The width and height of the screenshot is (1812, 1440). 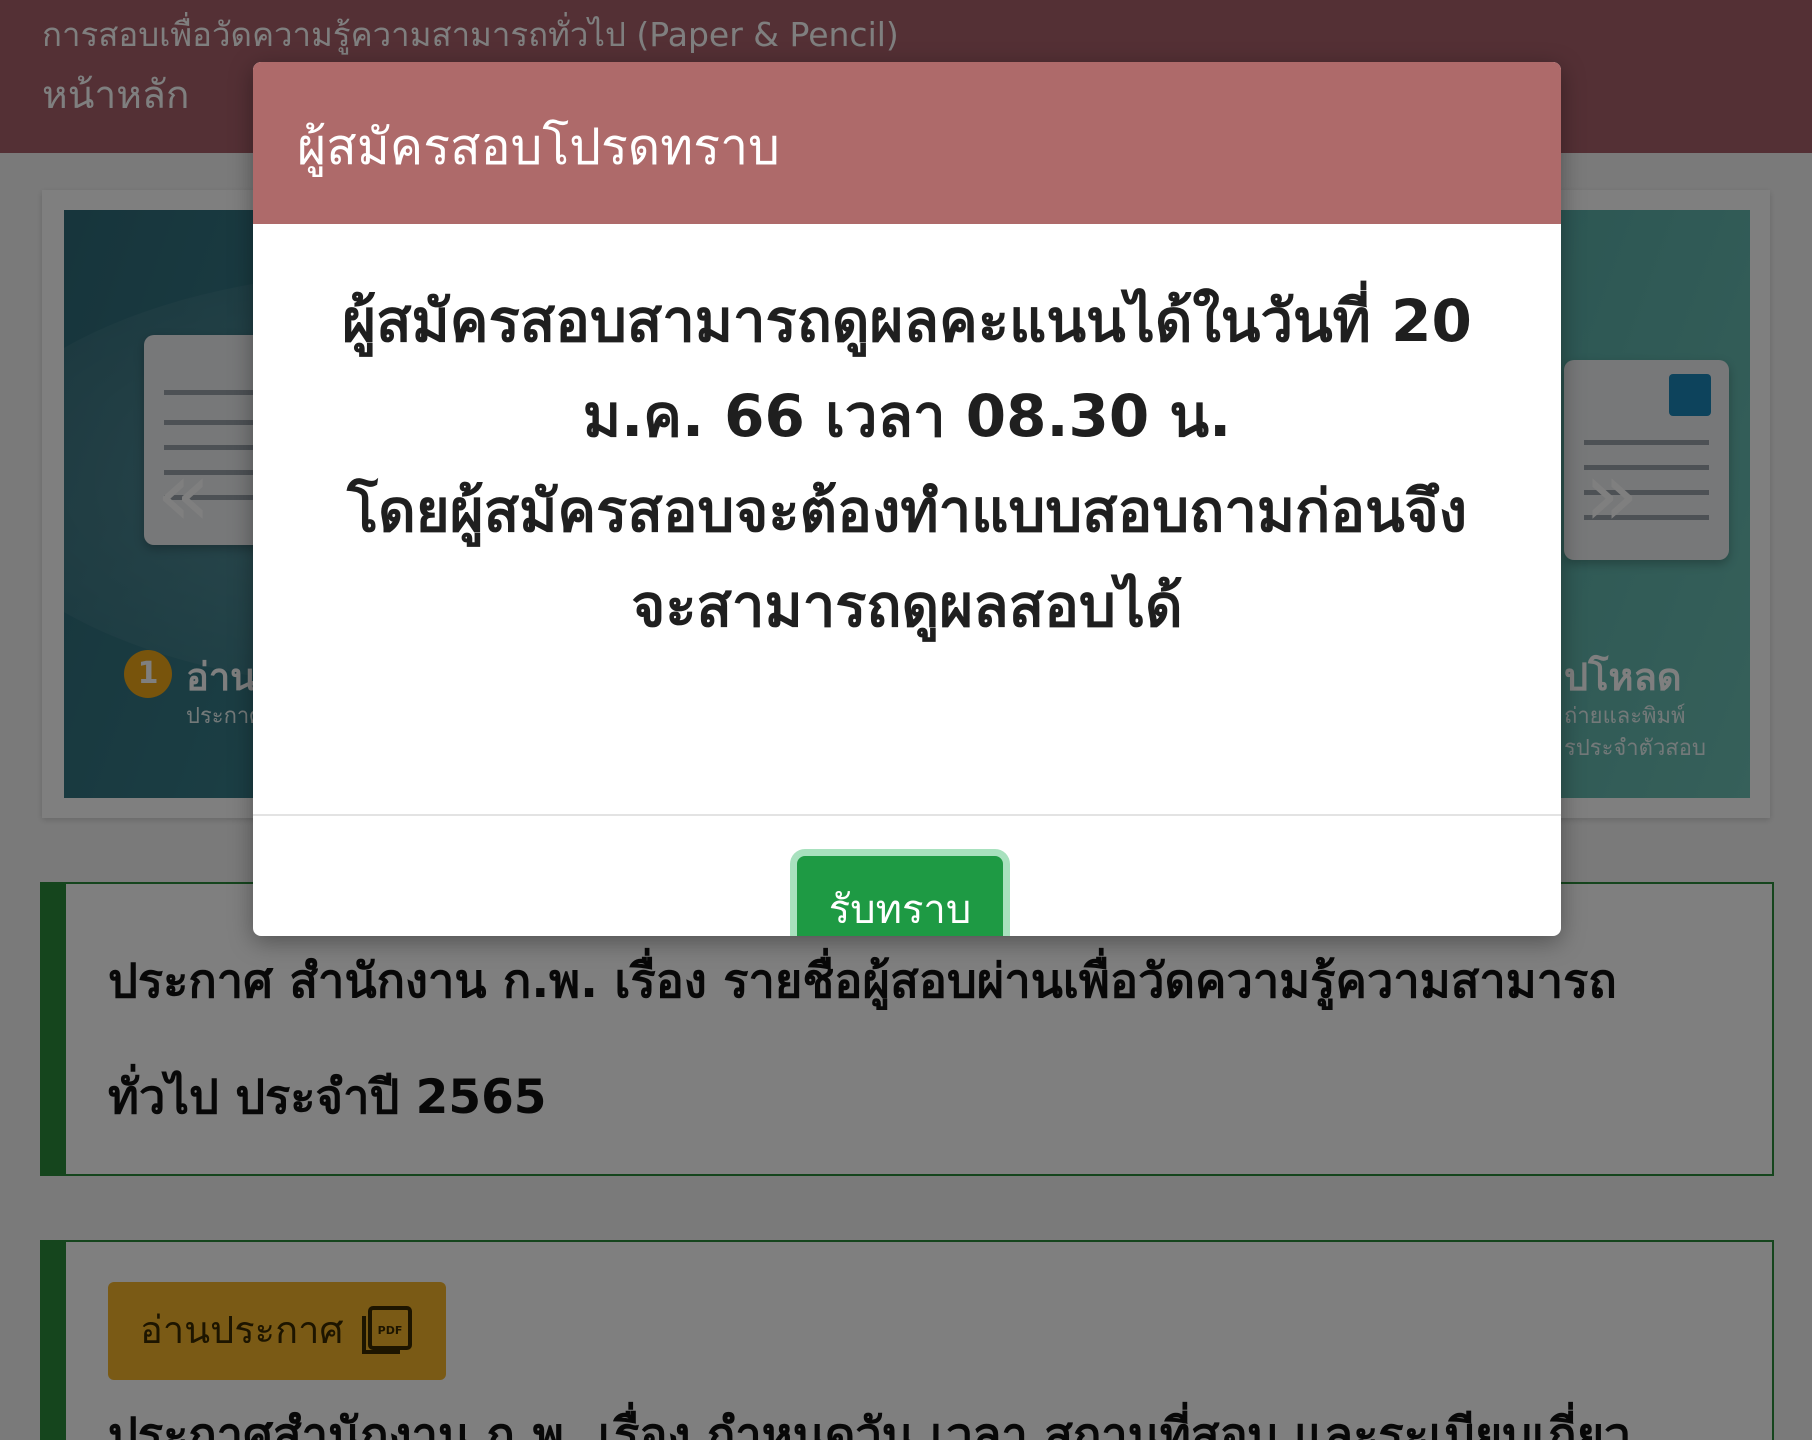 I want to click on modal-title: ผู้สมัครสอบโปรดทราบ, so click(x=538, y=147).